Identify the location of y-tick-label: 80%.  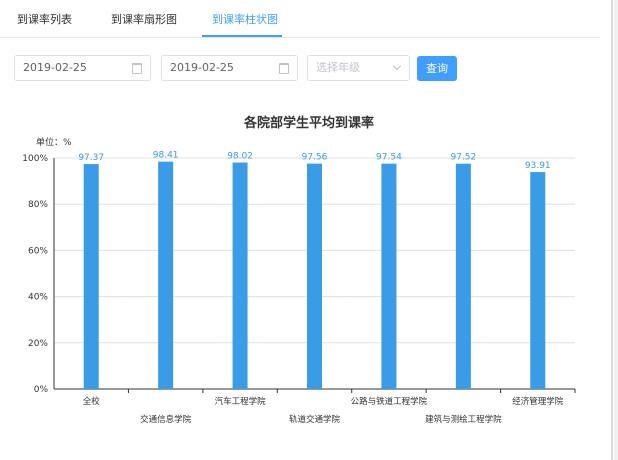
(38, 205).